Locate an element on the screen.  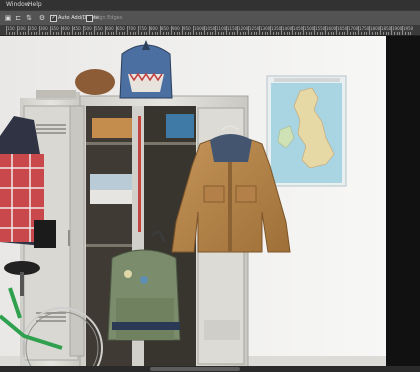
map-poster is located at coordinates (306, 131).